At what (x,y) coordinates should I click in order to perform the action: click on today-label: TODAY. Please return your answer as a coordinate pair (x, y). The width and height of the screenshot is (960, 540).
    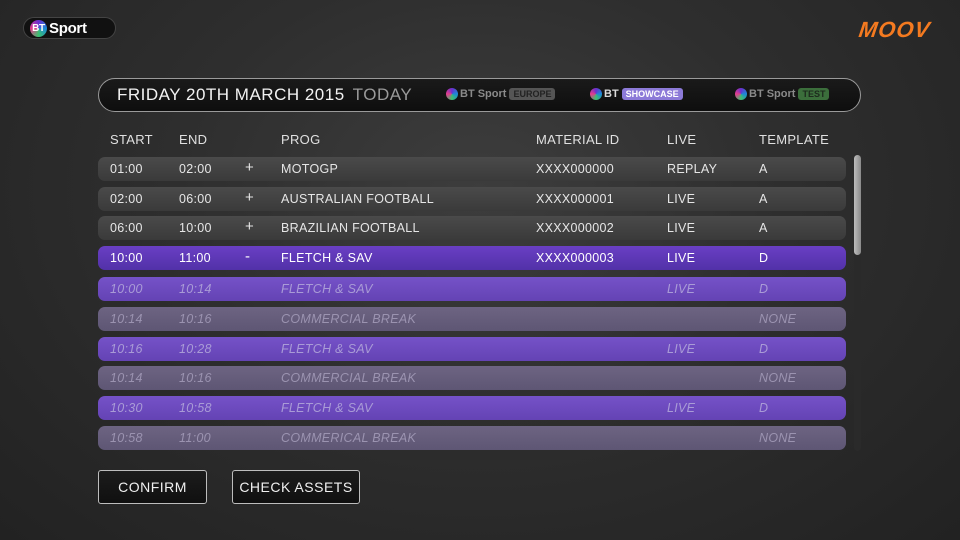
    Looking at the image, I should click on (383, 95).